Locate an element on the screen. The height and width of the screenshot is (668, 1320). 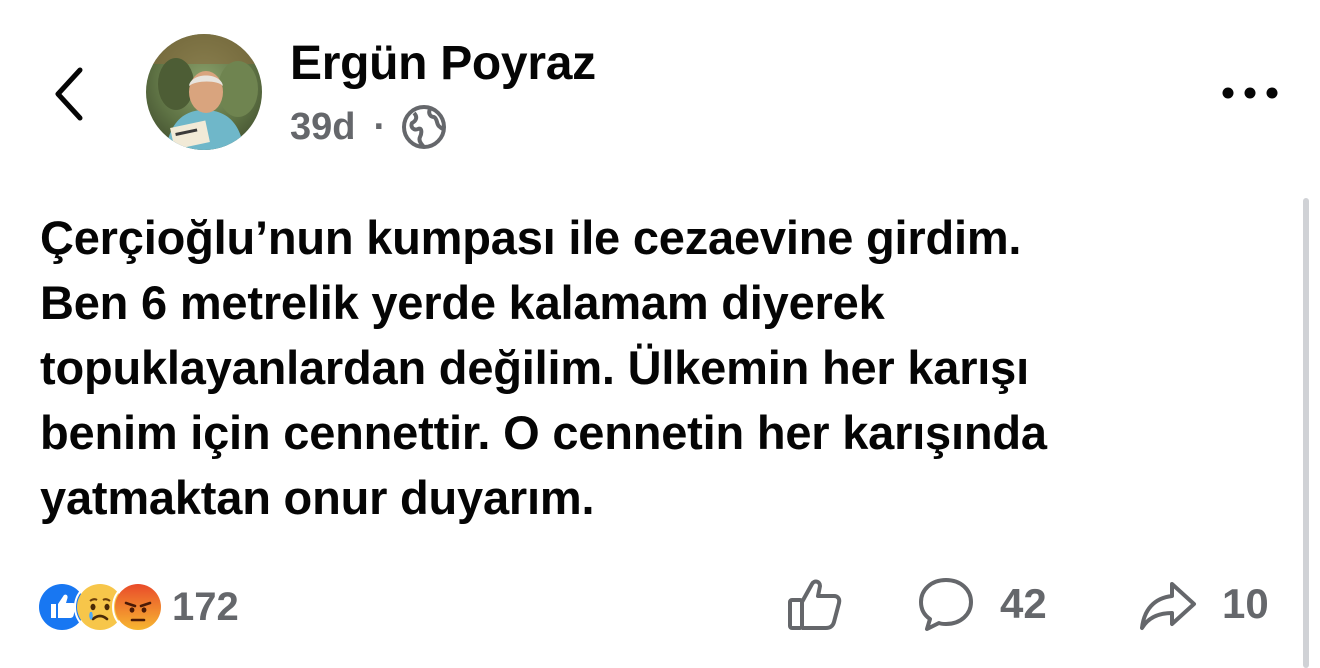
share-count: 10 is located at coordinates (1245, 603).